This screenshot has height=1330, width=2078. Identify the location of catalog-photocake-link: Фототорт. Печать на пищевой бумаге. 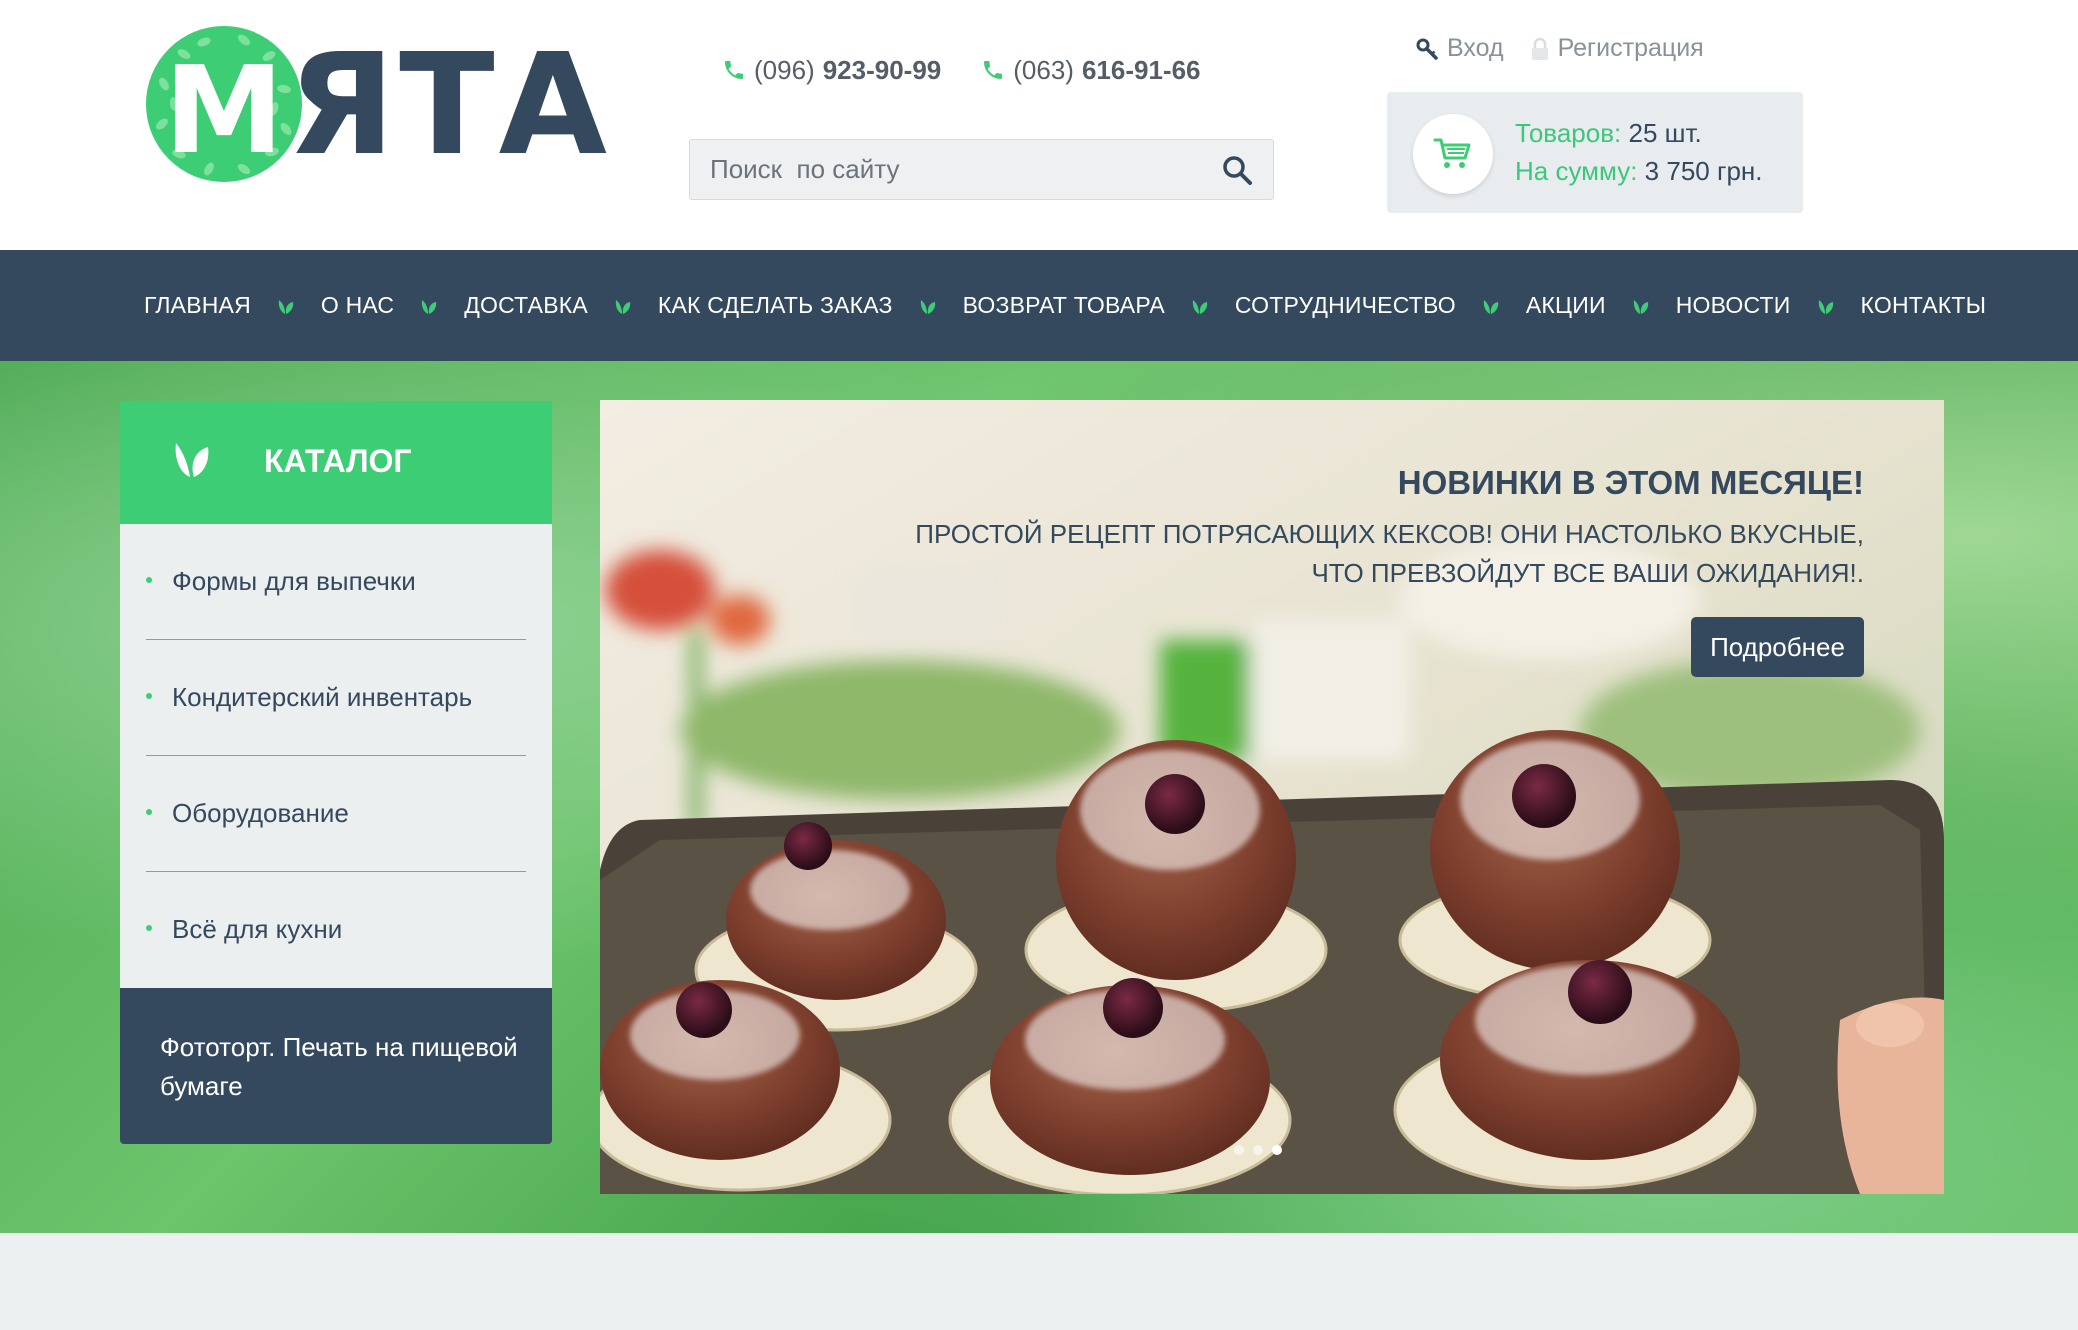
(336, 1066).